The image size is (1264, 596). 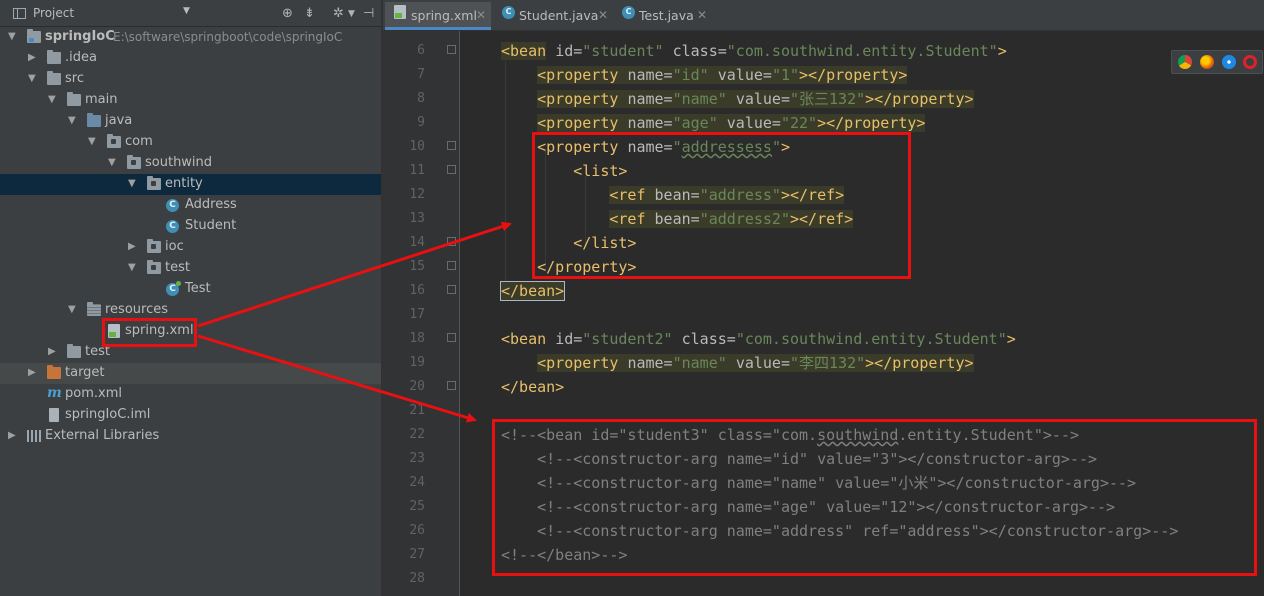 What do you see at coordinates (533, 387) in the screenshot?
I see `code-line-20: </bean>` at bounding box center [533, 387].